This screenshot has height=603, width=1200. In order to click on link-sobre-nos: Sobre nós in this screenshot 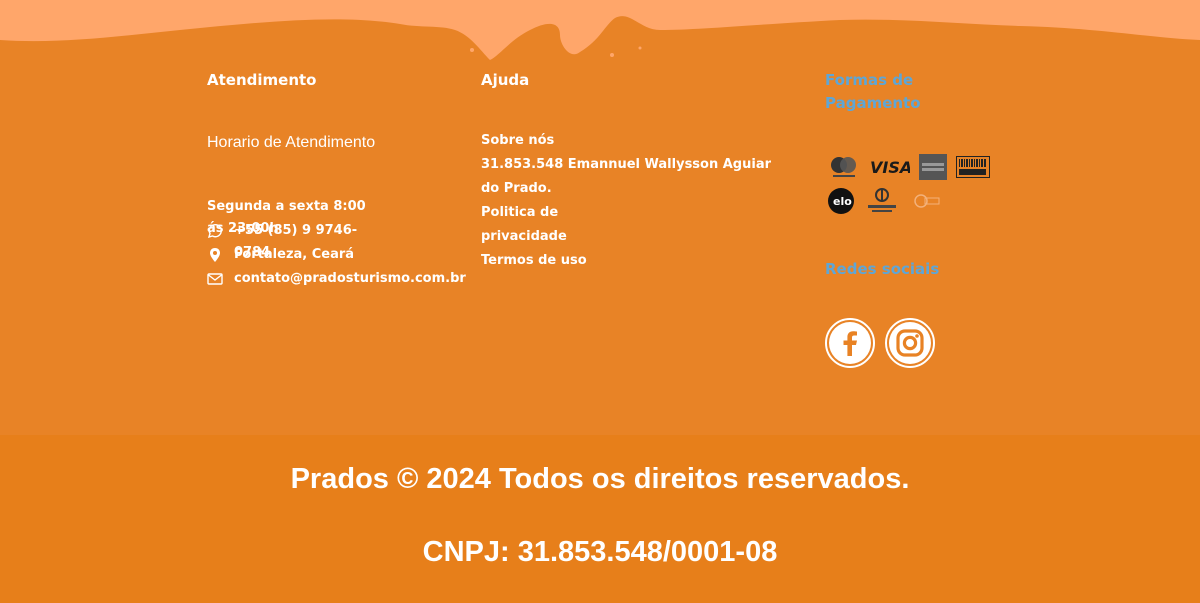, I will do `click(631, 141)`.